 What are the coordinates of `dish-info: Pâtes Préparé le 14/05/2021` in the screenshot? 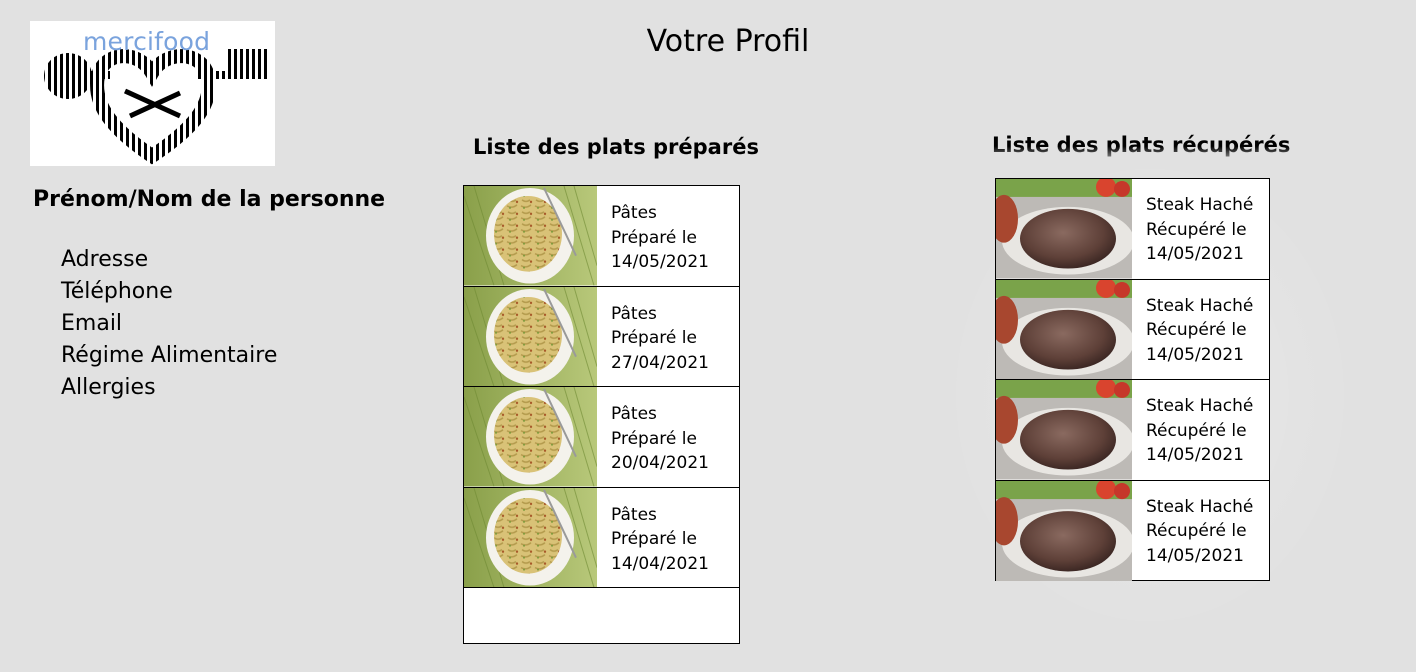 It's located at (653, 236).